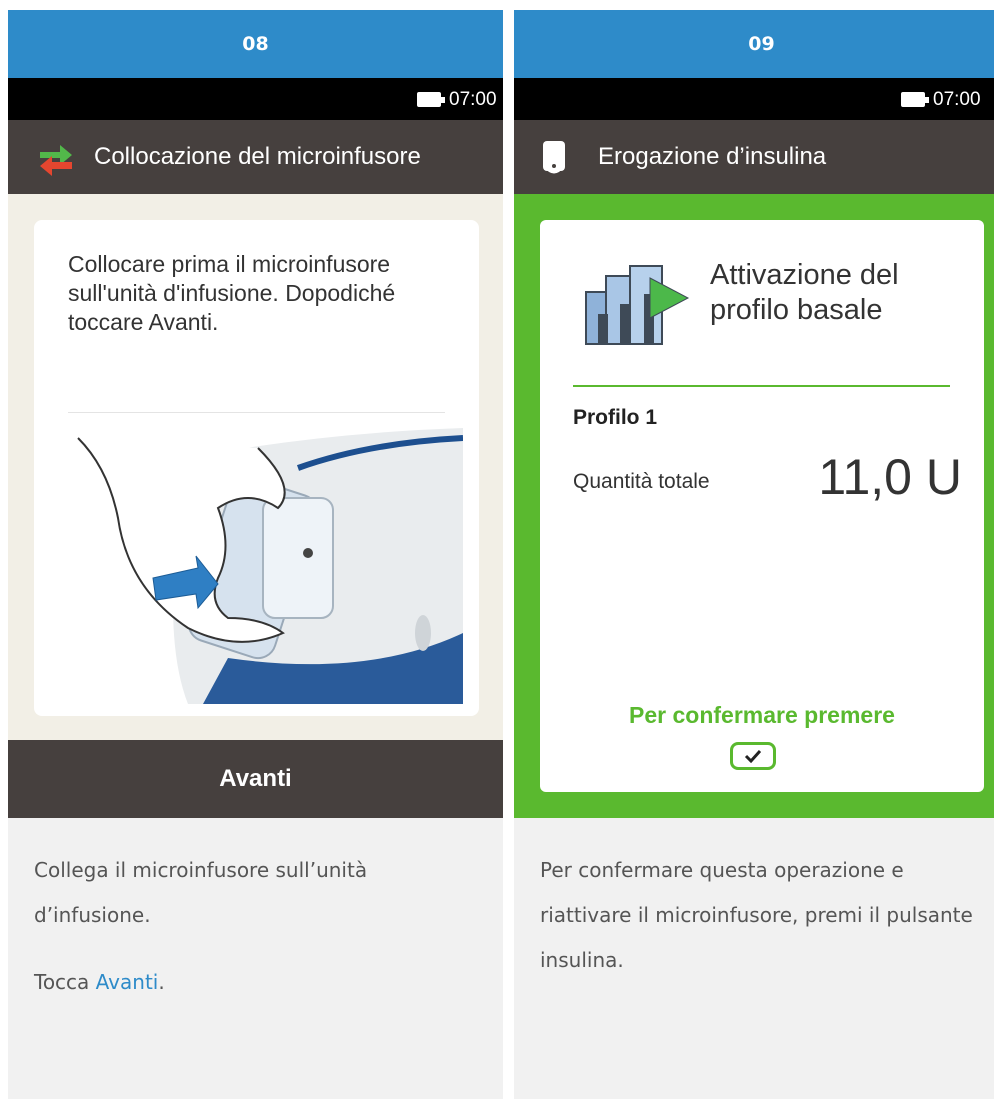  What do you see at coordinates (615, 417) in the screenshot?
I see `profile-name: Profilo 1` at bounding box center [615, 417].